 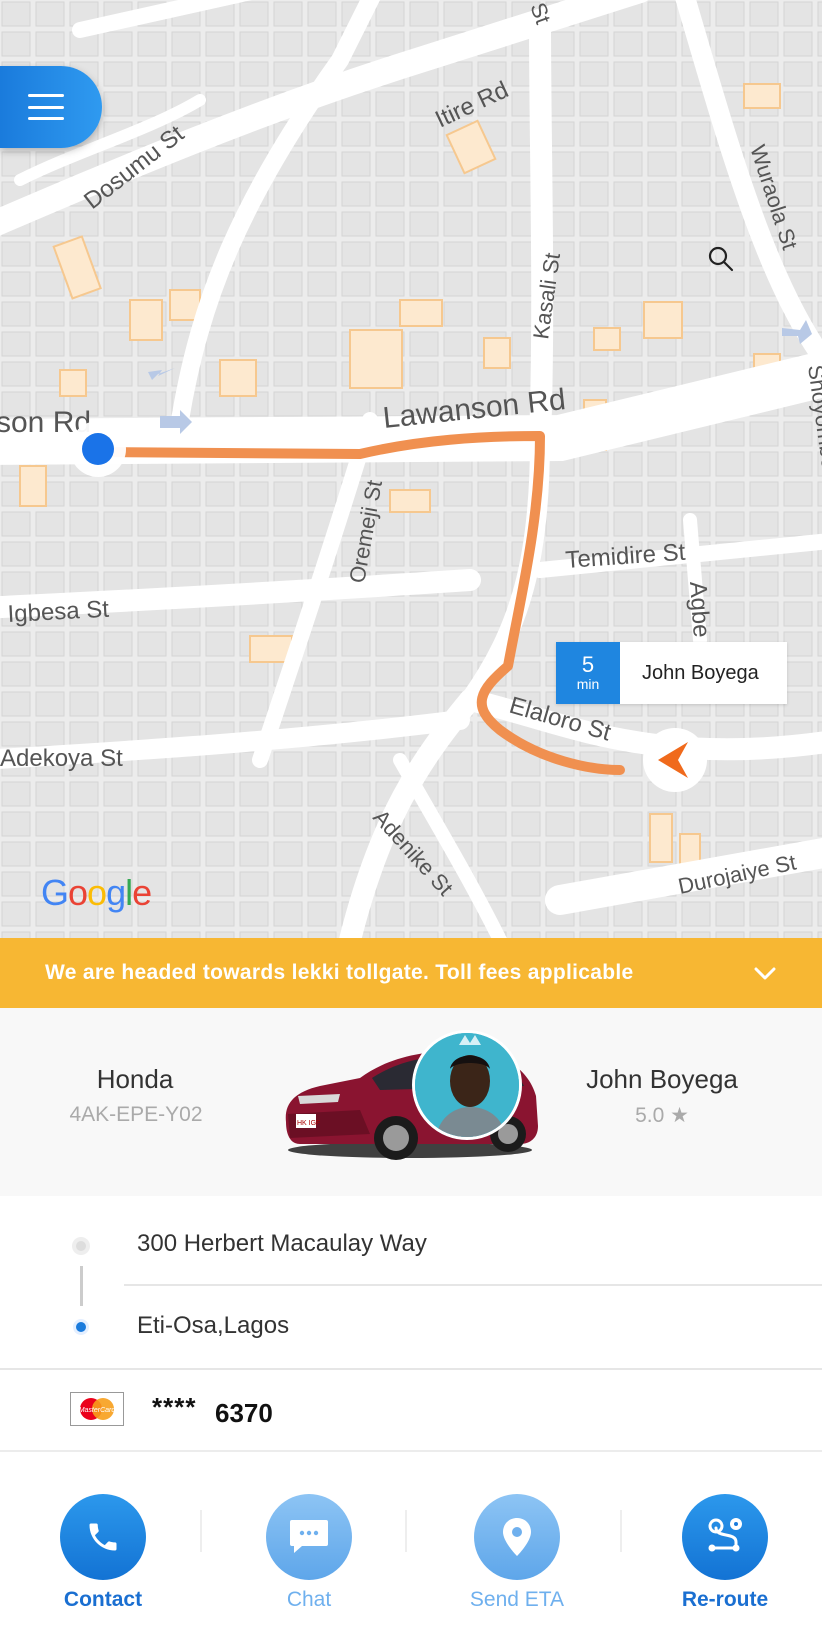 What do you see at coordinates (96, 892) in the screenshot?
I see `google-logo: Google` at bounding box center [96, 892].